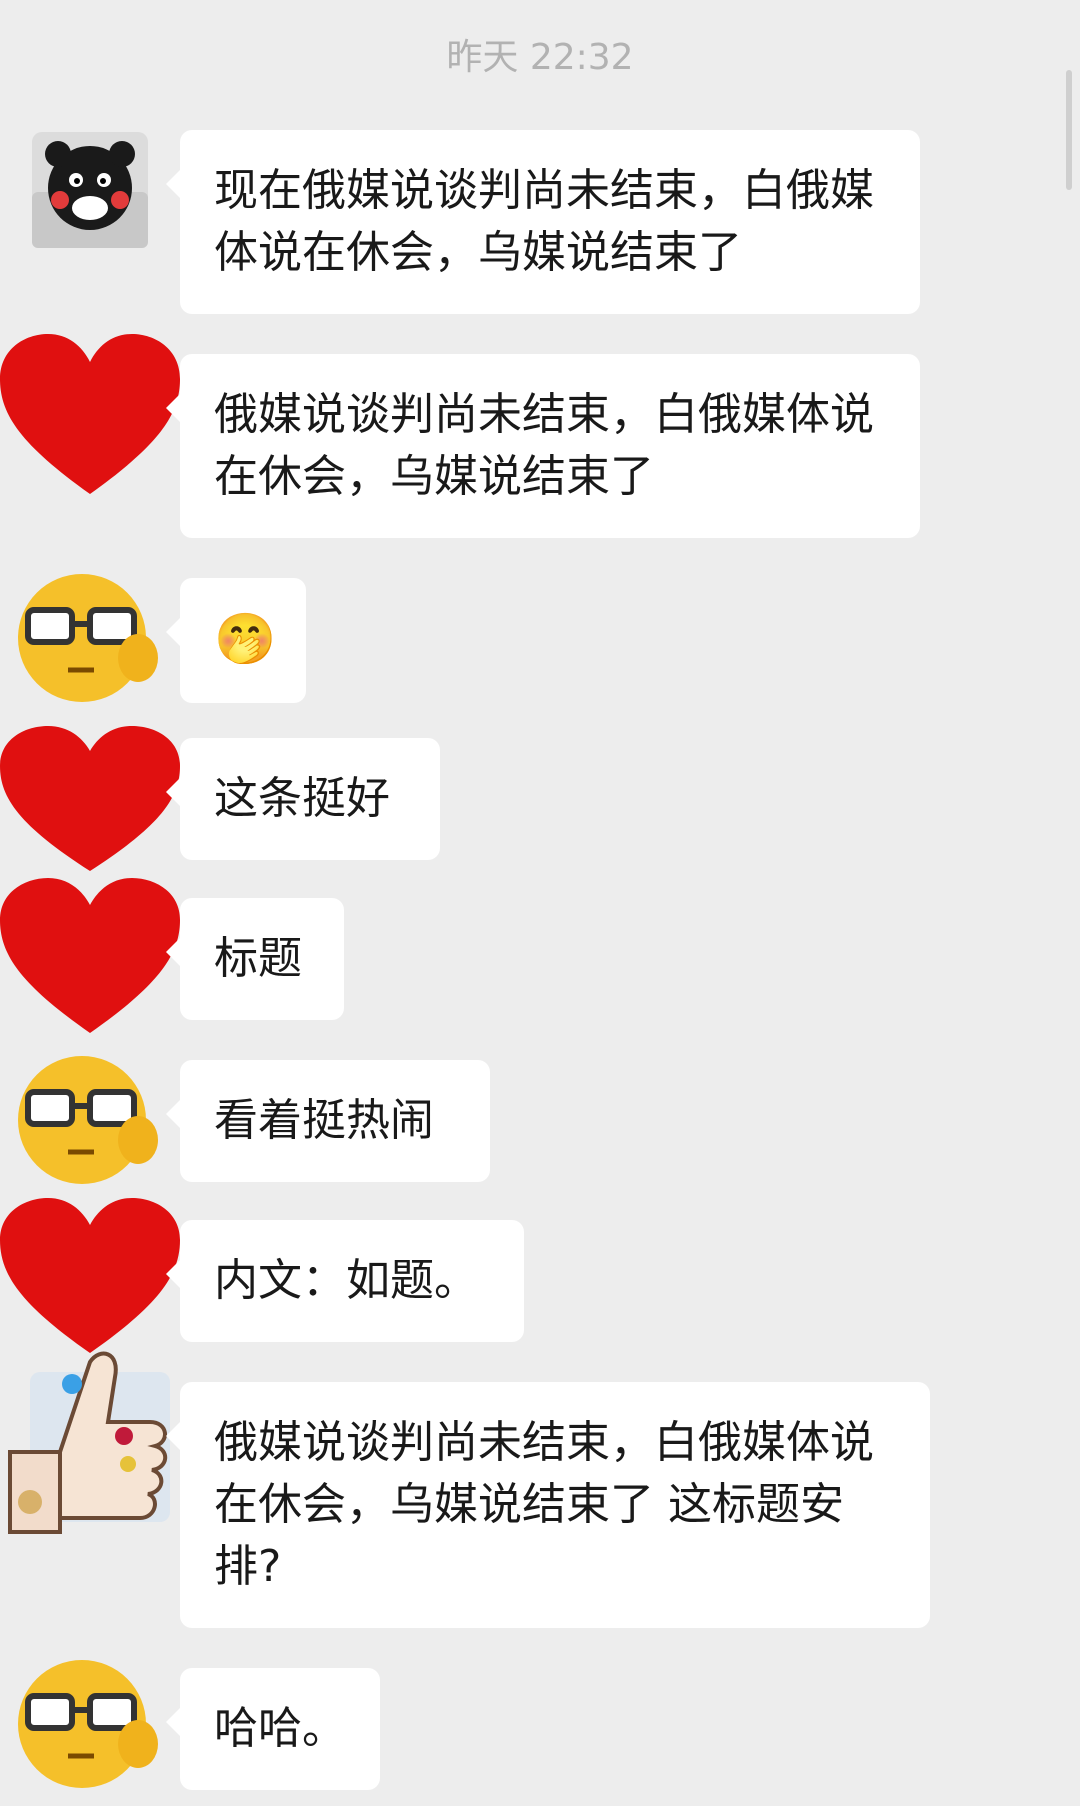 Image resolution: width=1080 pixels, height=1806 pixels. Describe the element at coordinates (540, 57) in the screenshot. I see `chat-timestamp: 昨天 22:32` at that location.